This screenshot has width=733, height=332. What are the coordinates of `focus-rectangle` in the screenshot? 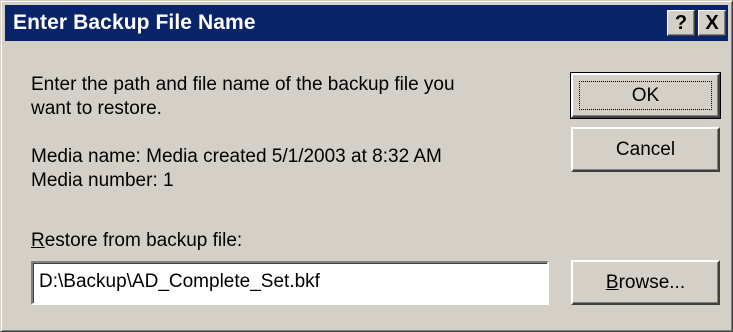 It's located at (645, 95).